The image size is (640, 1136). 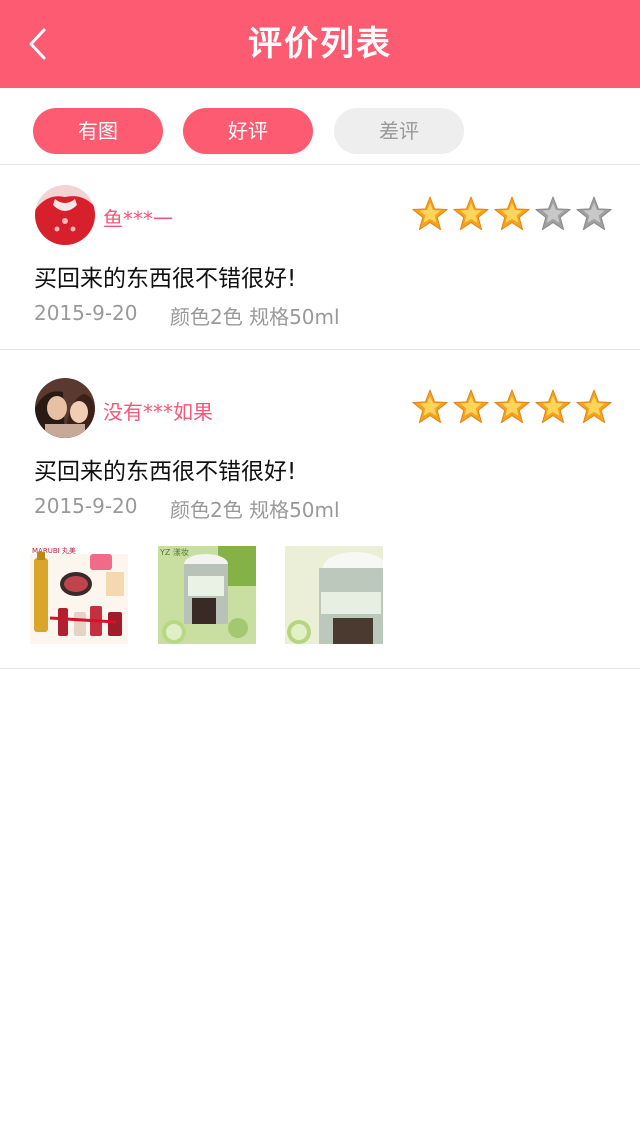 What do you see at coordinates (248, 131) in the screenshot?
I see `filter-positive-button: 好评` at bounding box center [248, 131].